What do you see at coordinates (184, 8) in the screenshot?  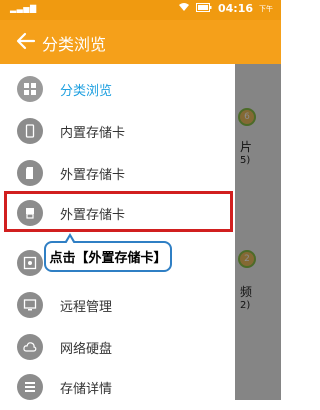 I see `wifi-icon` at bounding box center [184, 8].